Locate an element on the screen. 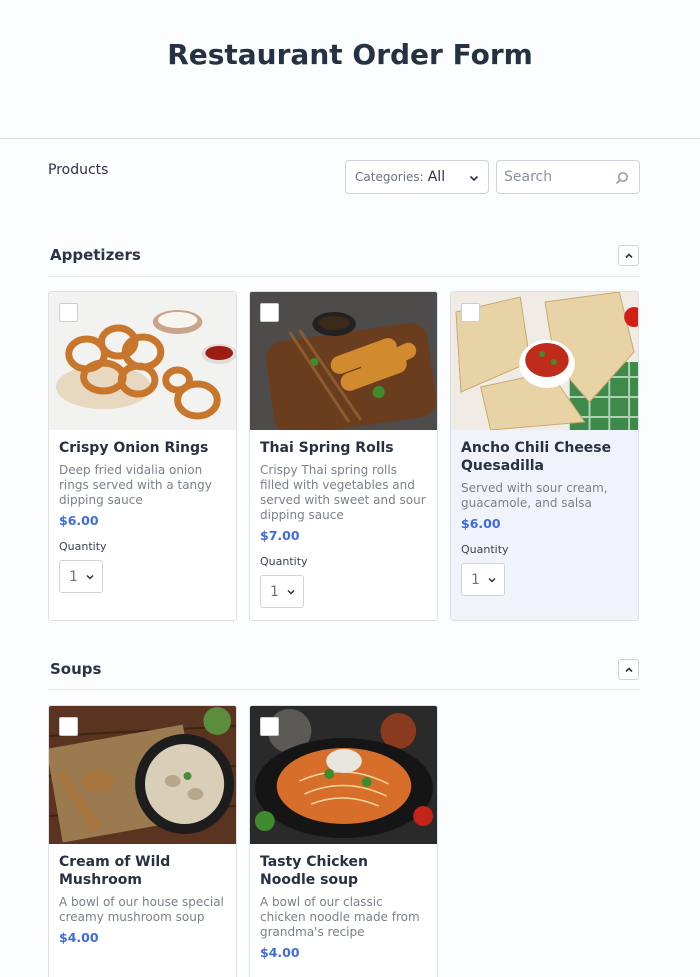 The image size is (700, 977). product-price: $7.00 is located at coordinates (280, 535).